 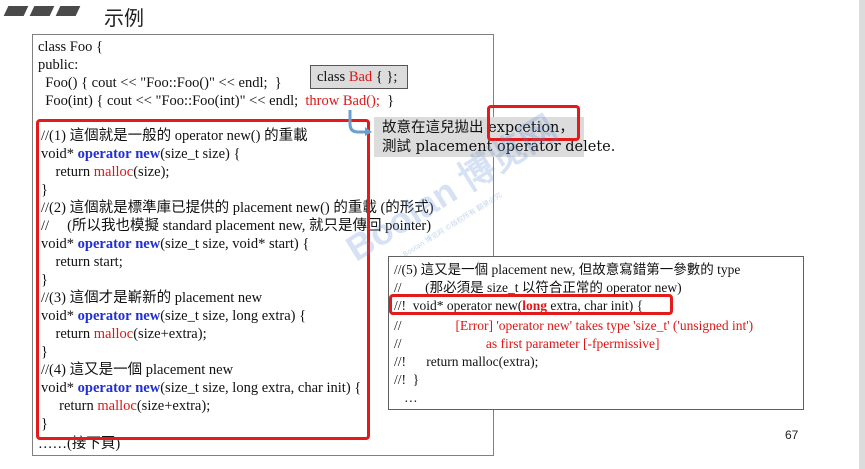 I want to click on code-line: Foo() { cout << "Foo::Foo()" << endl; }, so click(x=160, y=83).